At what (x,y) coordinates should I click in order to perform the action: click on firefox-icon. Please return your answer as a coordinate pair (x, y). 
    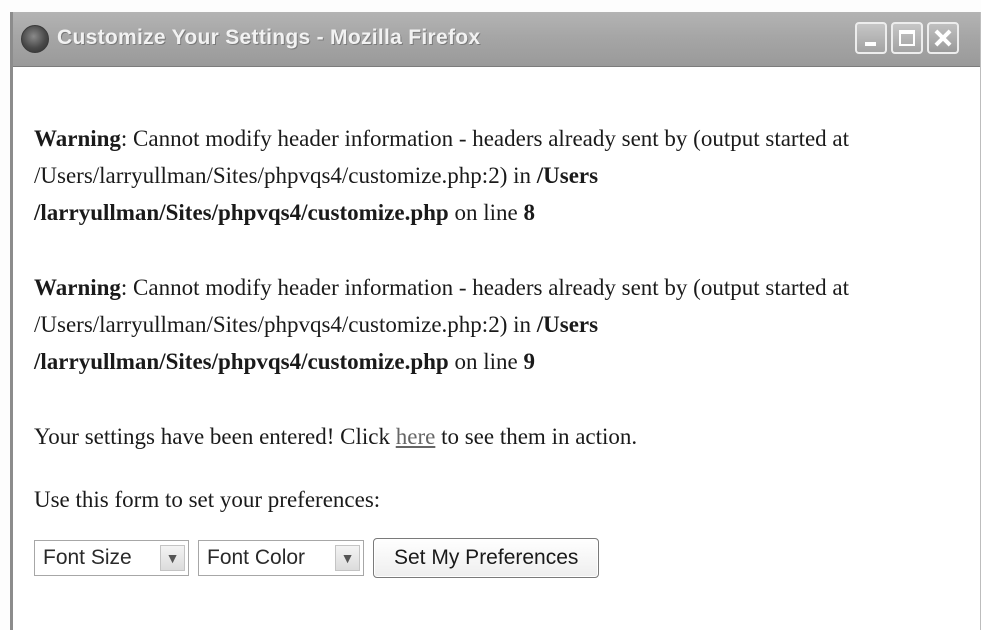
    Looking at the image, I should click on (35, 39).